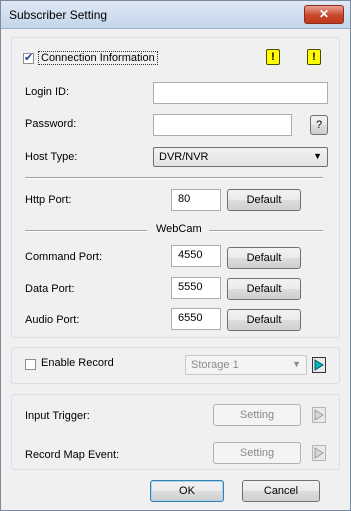  What do you see at coordinates (196, 256) in the screenshot?
I see `command-port-input: 4550` at bounding box center [196, 256].